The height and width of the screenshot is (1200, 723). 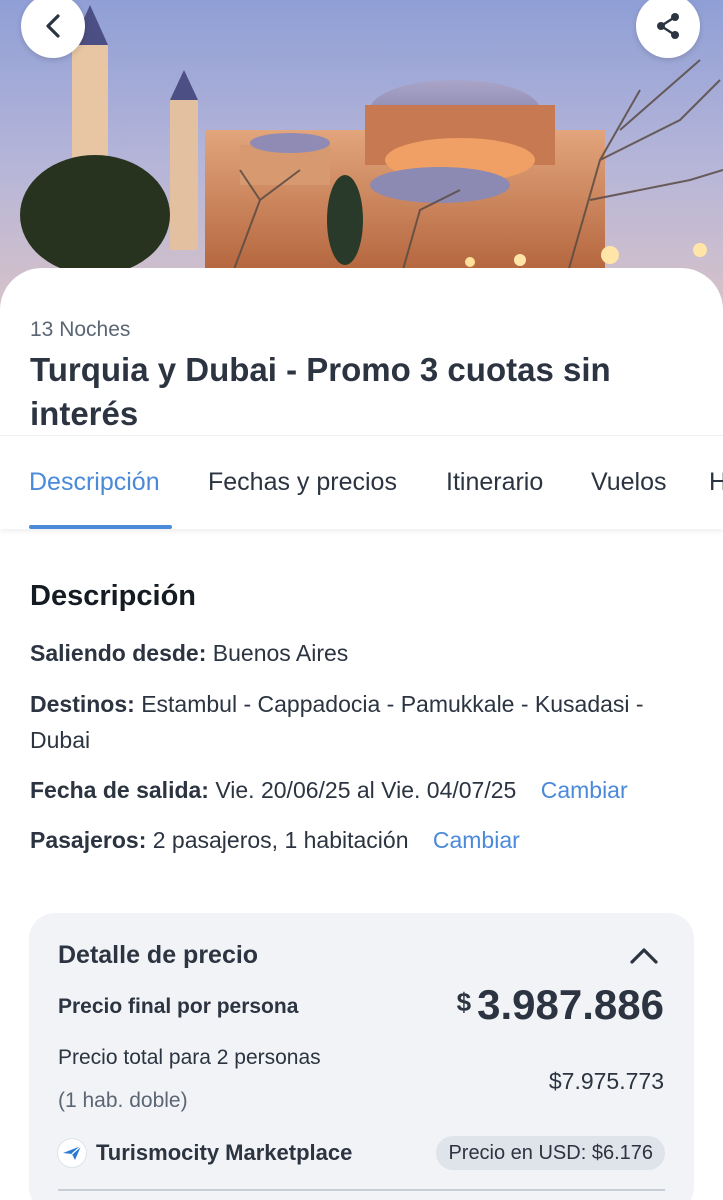 I want to click on passengers-label: Pasajeros:, so click(x=88, y=840).